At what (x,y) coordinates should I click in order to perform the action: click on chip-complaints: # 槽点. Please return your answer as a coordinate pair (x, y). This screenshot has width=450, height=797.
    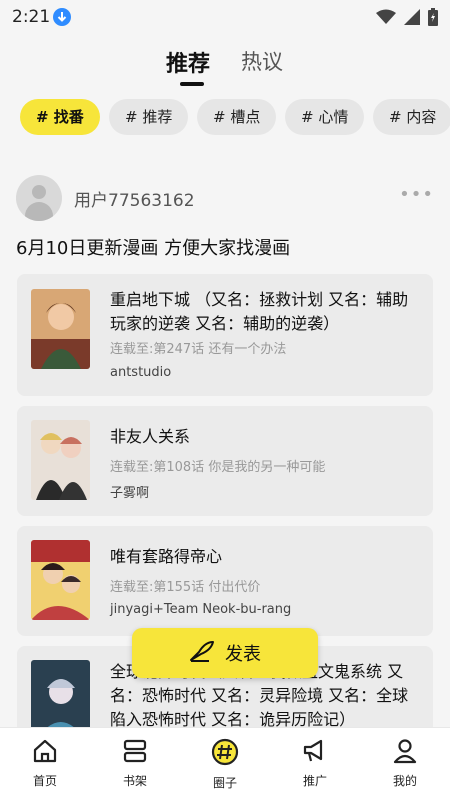
    Looking at the image, I should click on (237, 117).